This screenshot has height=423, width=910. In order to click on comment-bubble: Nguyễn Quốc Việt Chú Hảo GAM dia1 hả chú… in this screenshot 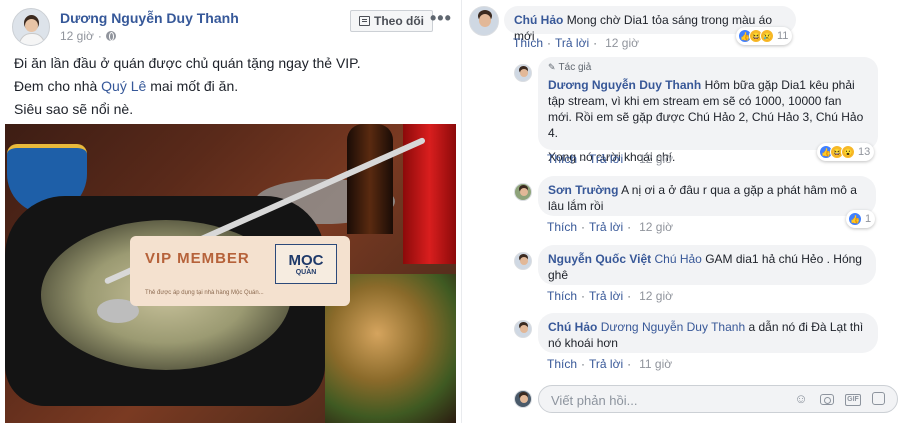, I will do `click(707, 265)`.